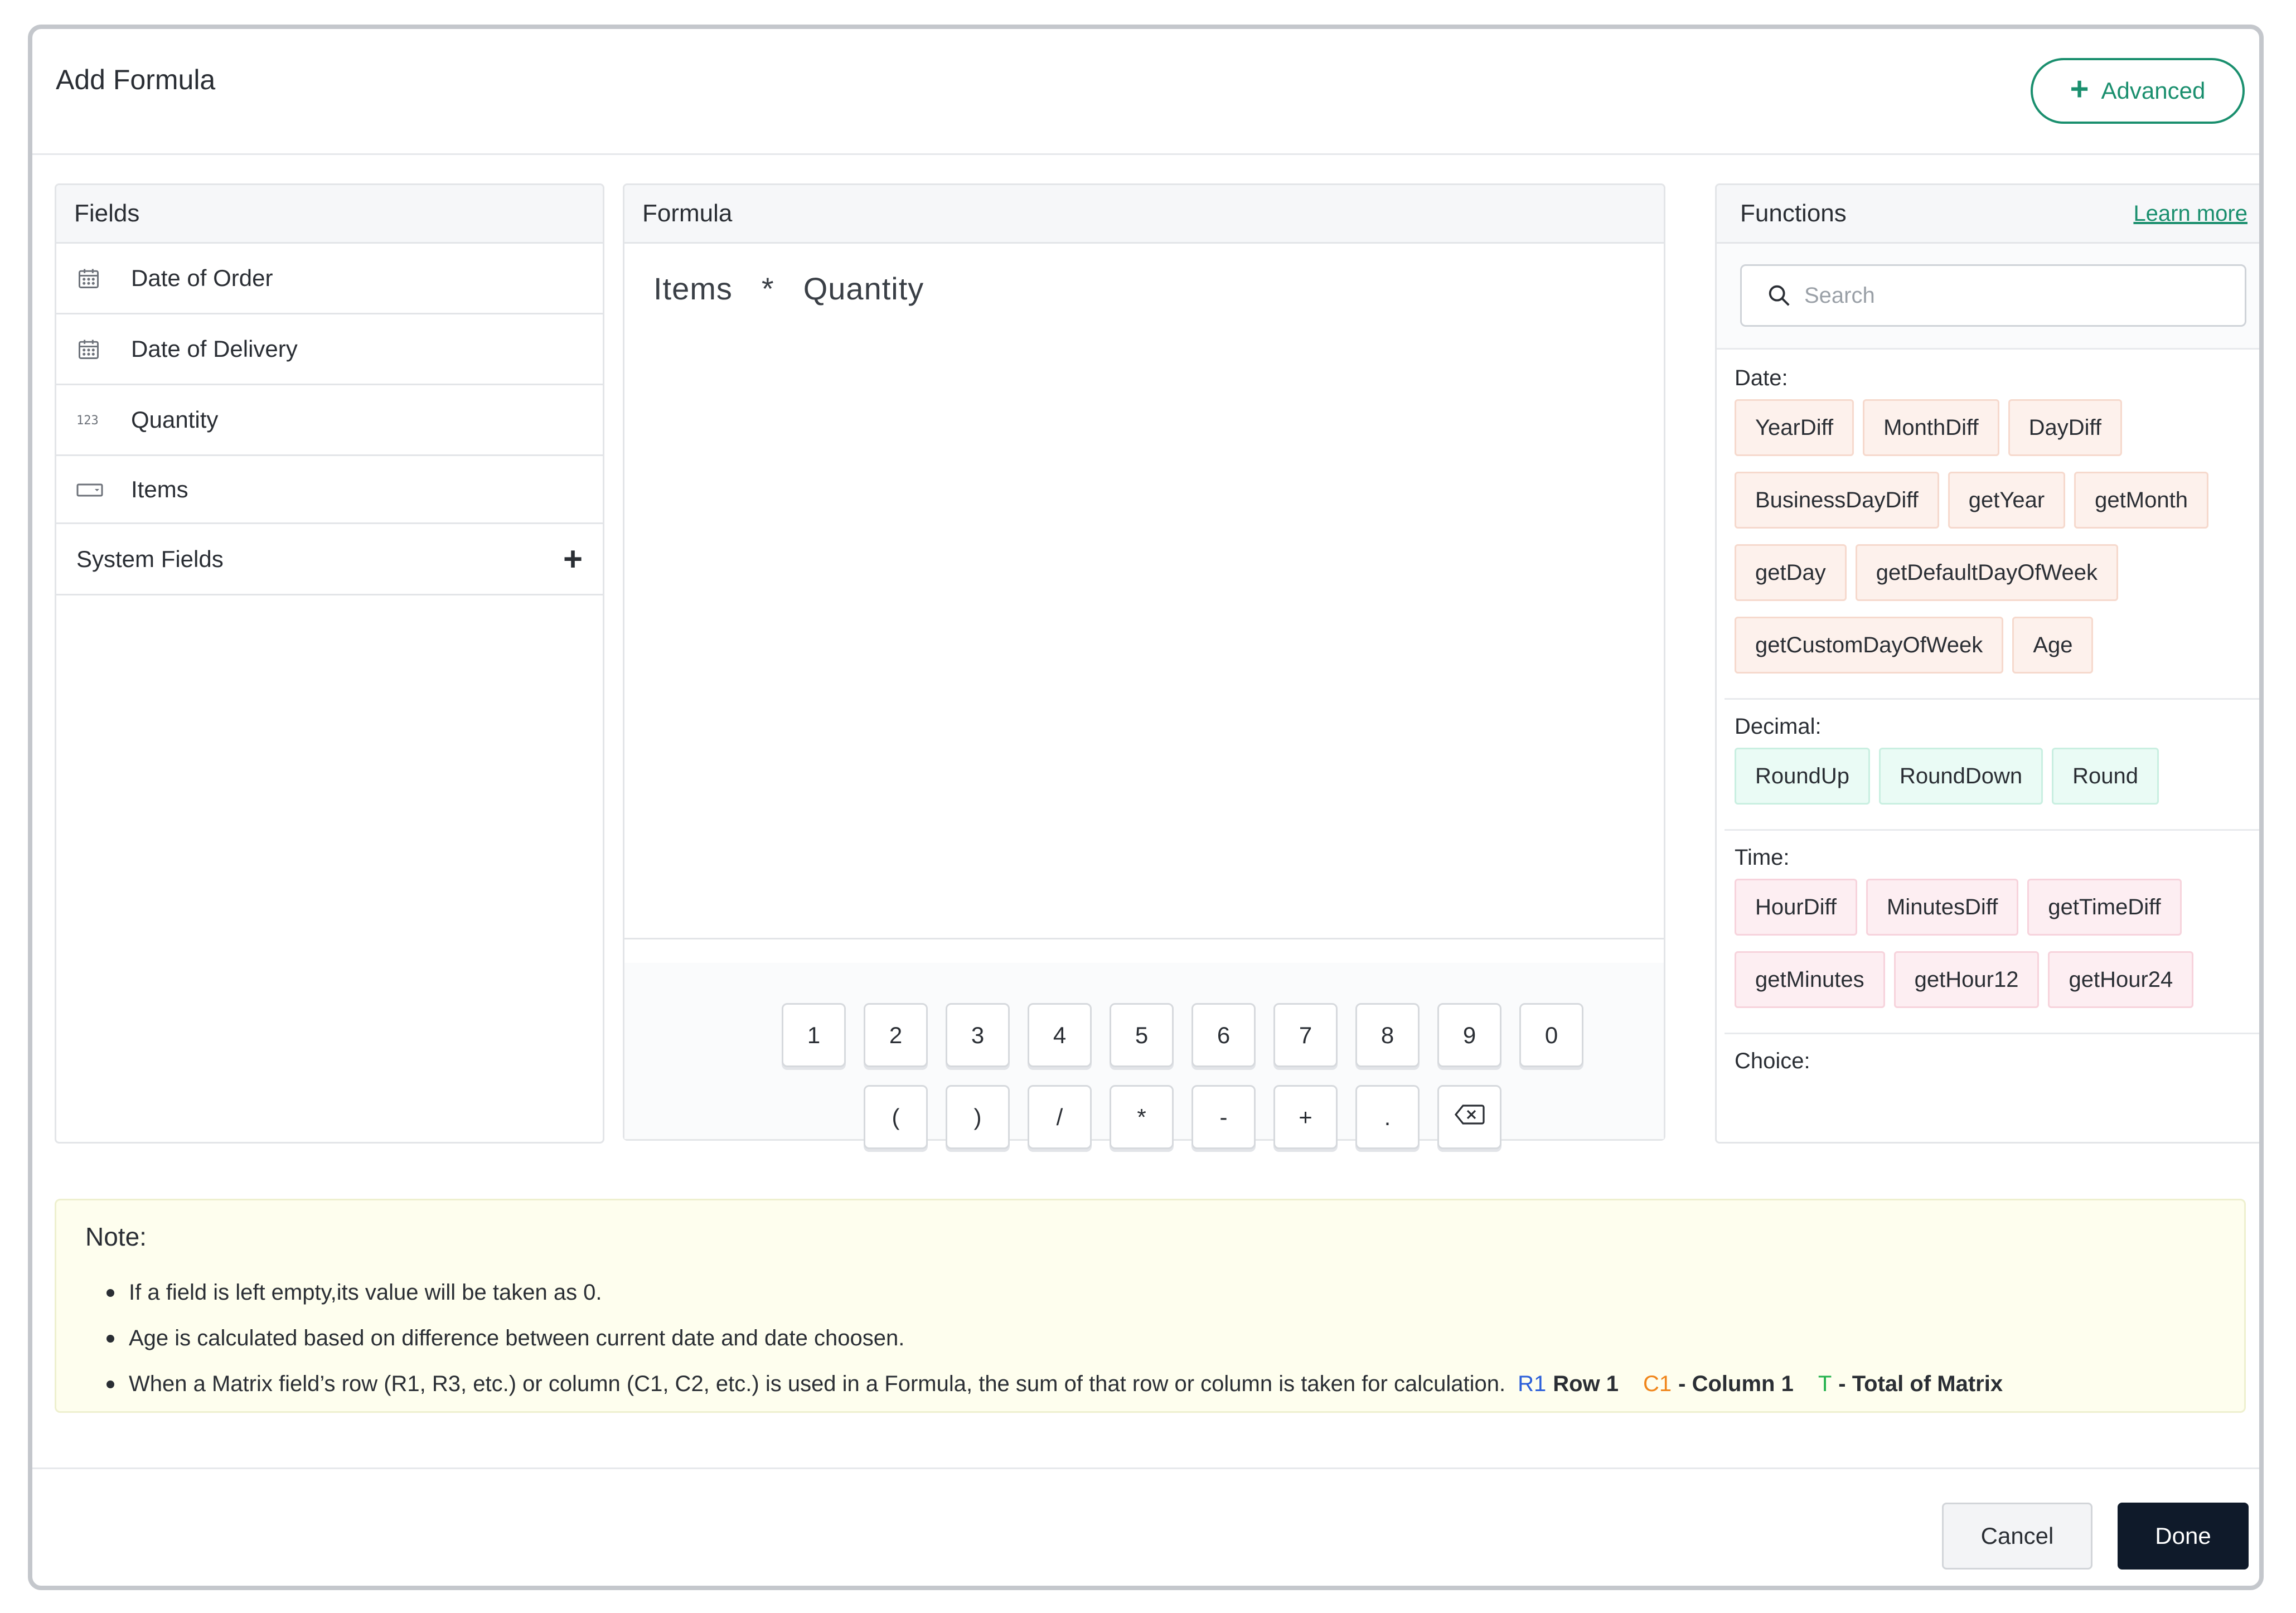  I want to click on note-title: Note:, so click(116, 1237).